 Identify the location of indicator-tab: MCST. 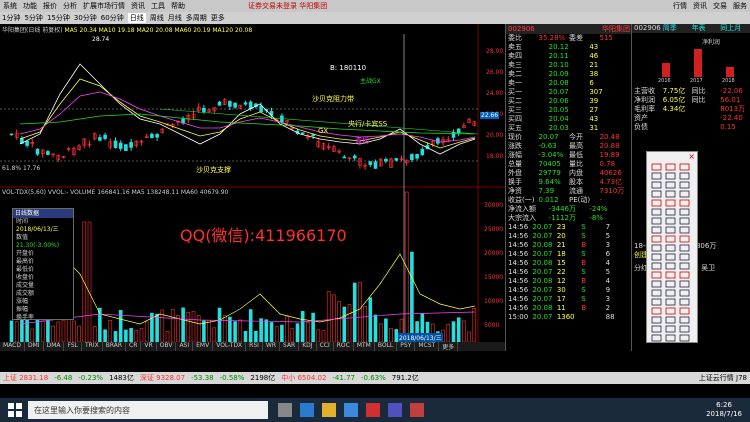
(427, 346).